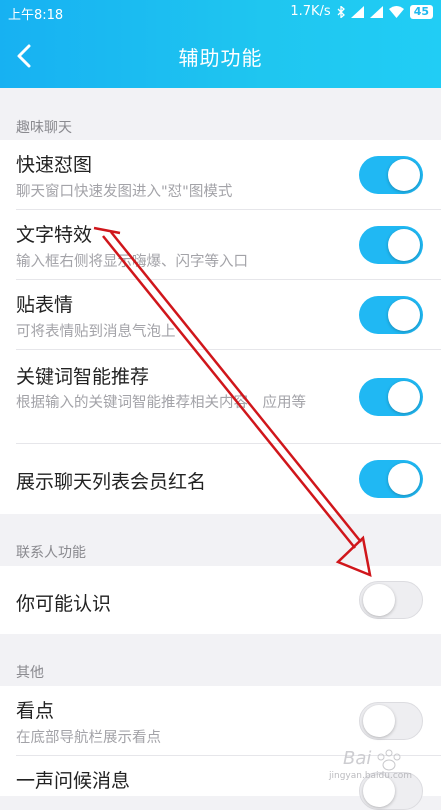 The image size is (441, 810). I want to click on row-title: 你可能认识, so click(64, 604).